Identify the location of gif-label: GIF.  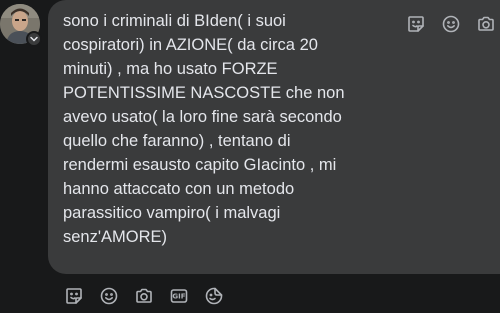
(178, 297).